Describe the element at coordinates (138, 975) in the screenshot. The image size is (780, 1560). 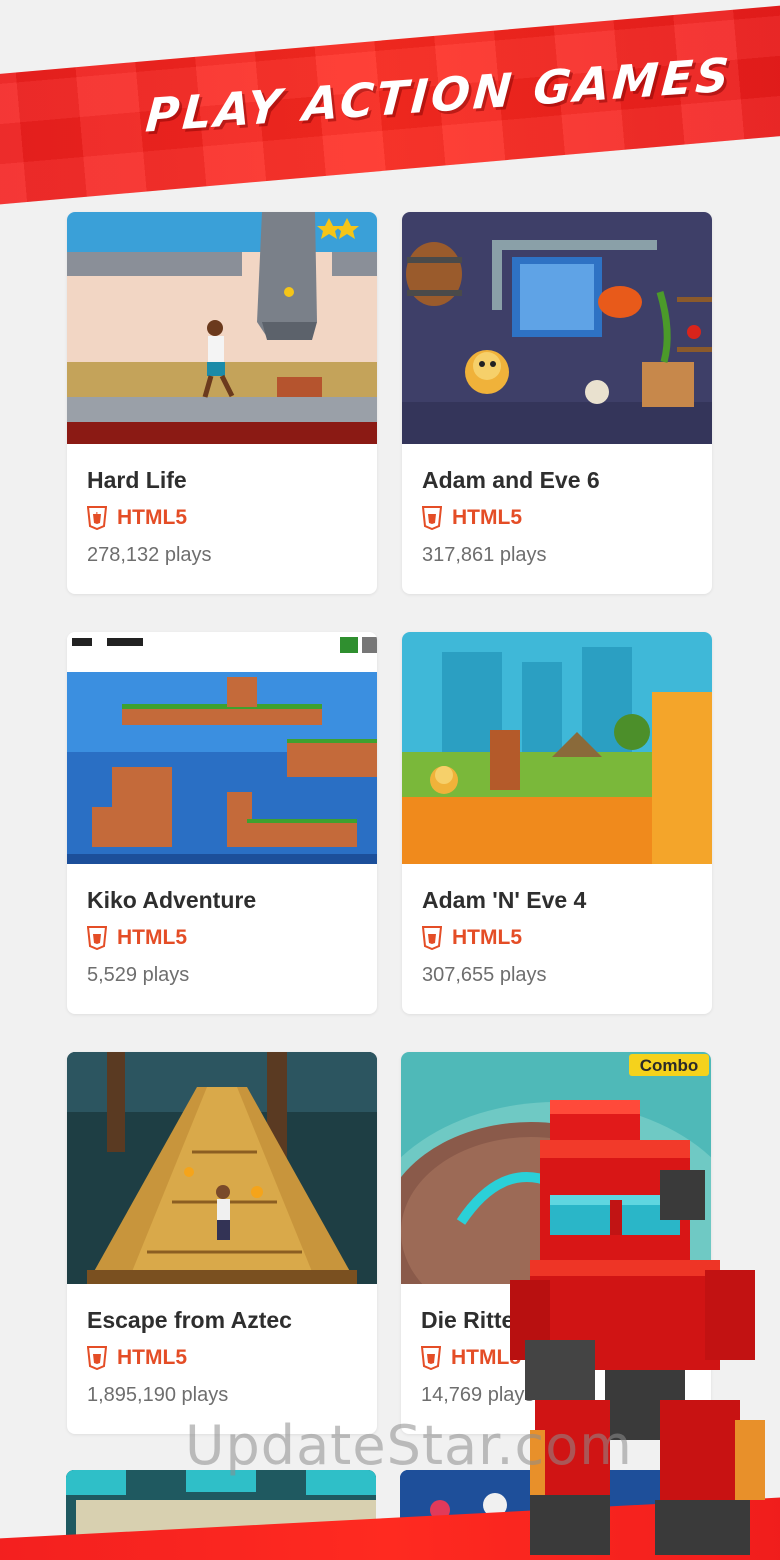
I see `plays-count: 5,529 plays` at that location.